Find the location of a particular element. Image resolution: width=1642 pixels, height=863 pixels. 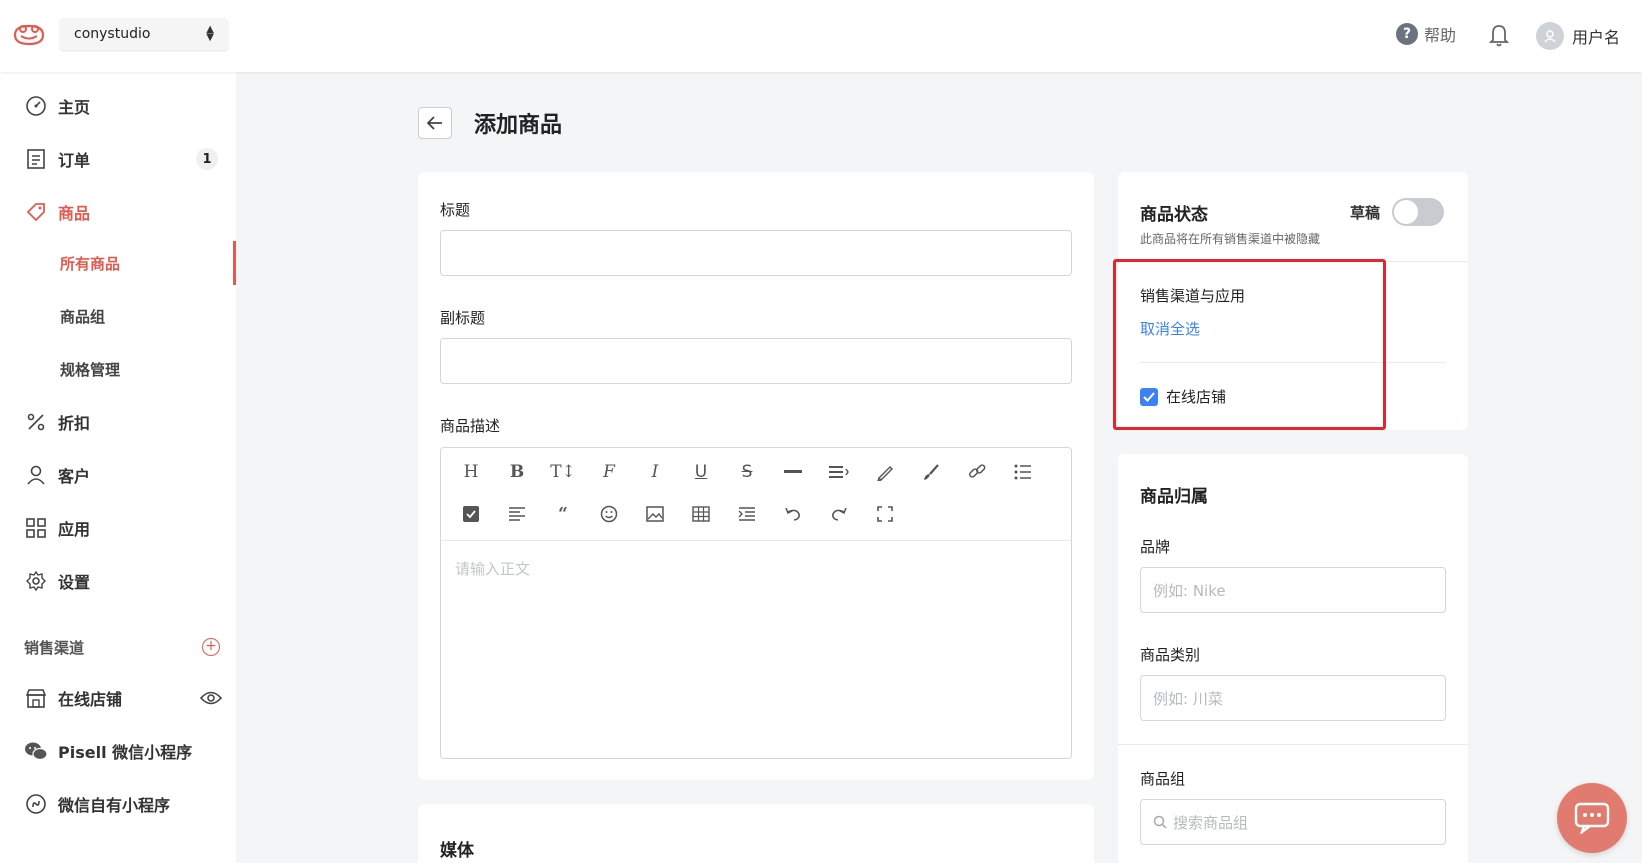

sales-channels-title: 销售渠道 is located at coordinates (54, 648).